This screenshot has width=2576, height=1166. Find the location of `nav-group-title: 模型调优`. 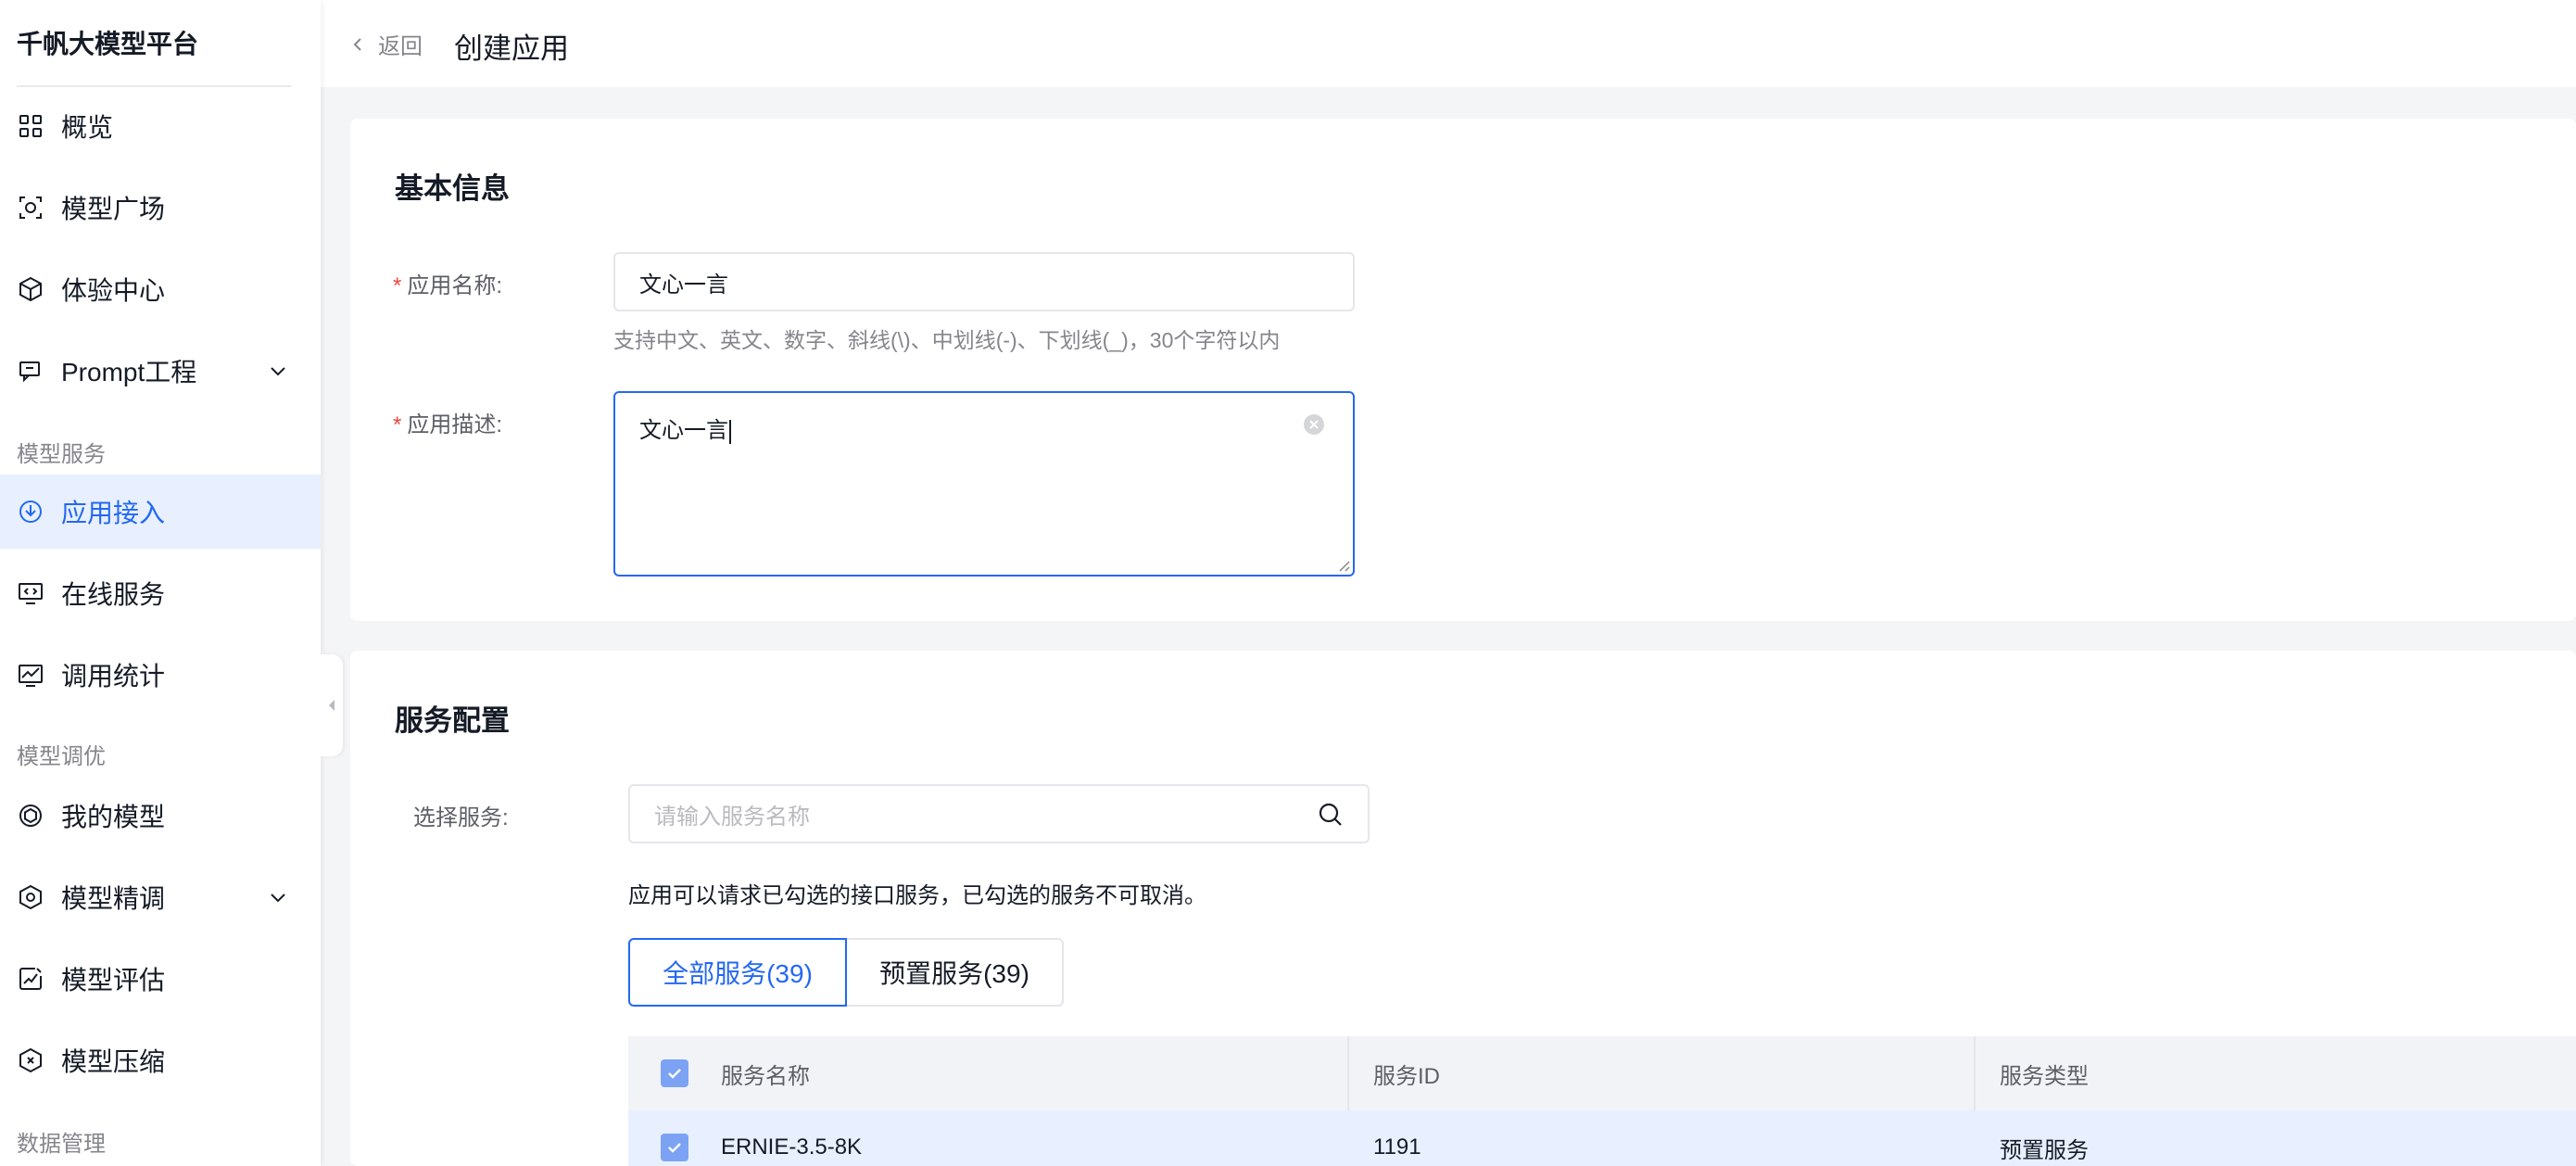

nav-group-title: 模型调优 is located at coordinates (61, 756).